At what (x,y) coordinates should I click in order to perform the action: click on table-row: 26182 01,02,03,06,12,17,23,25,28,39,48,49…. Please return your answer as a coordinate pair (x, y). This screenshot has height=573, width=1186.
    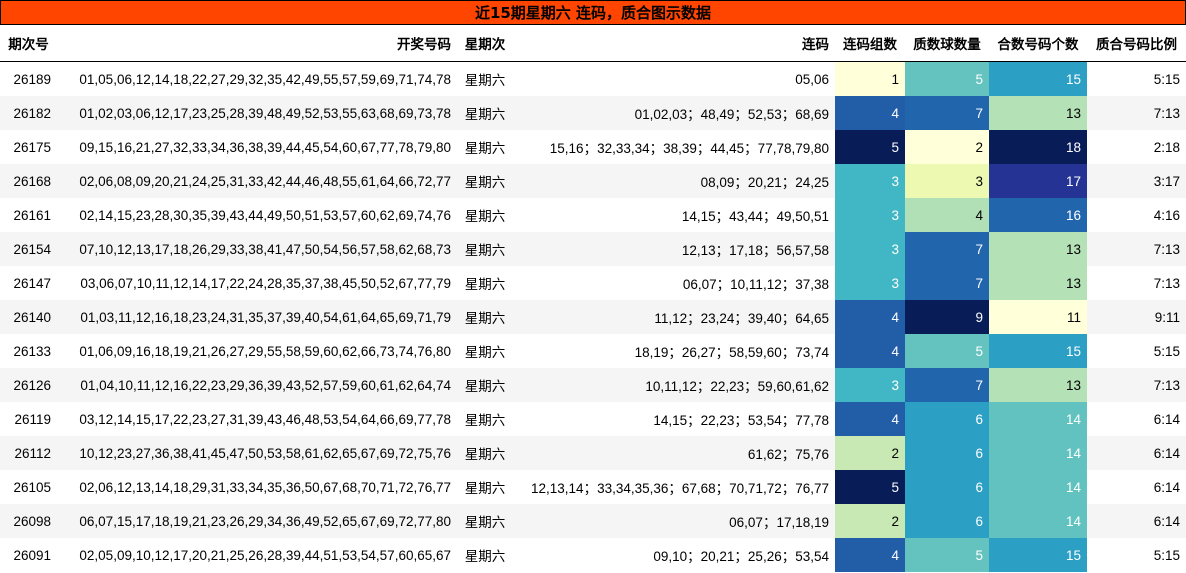
    Looking at the image, I should click on (593, 113).